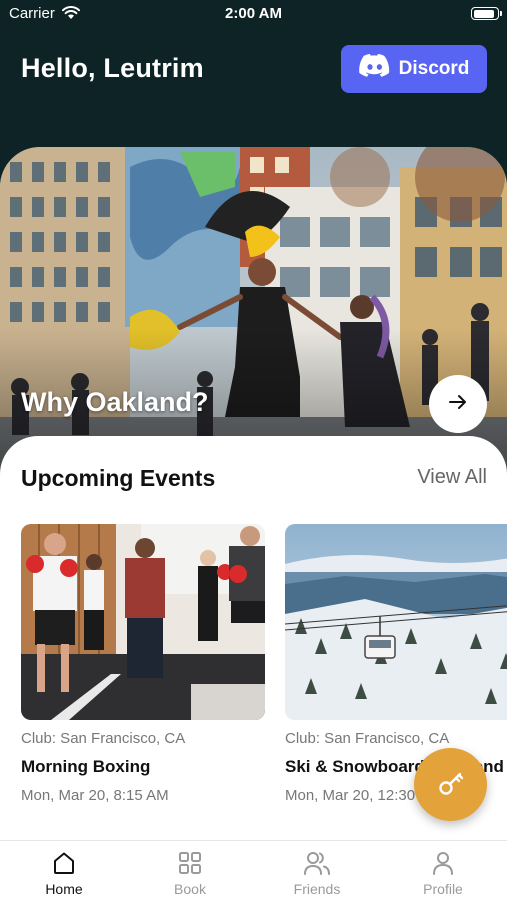 This screenshot has width=507, height=900. I want to click on clock: 2:00 AM, so click(253, 13).